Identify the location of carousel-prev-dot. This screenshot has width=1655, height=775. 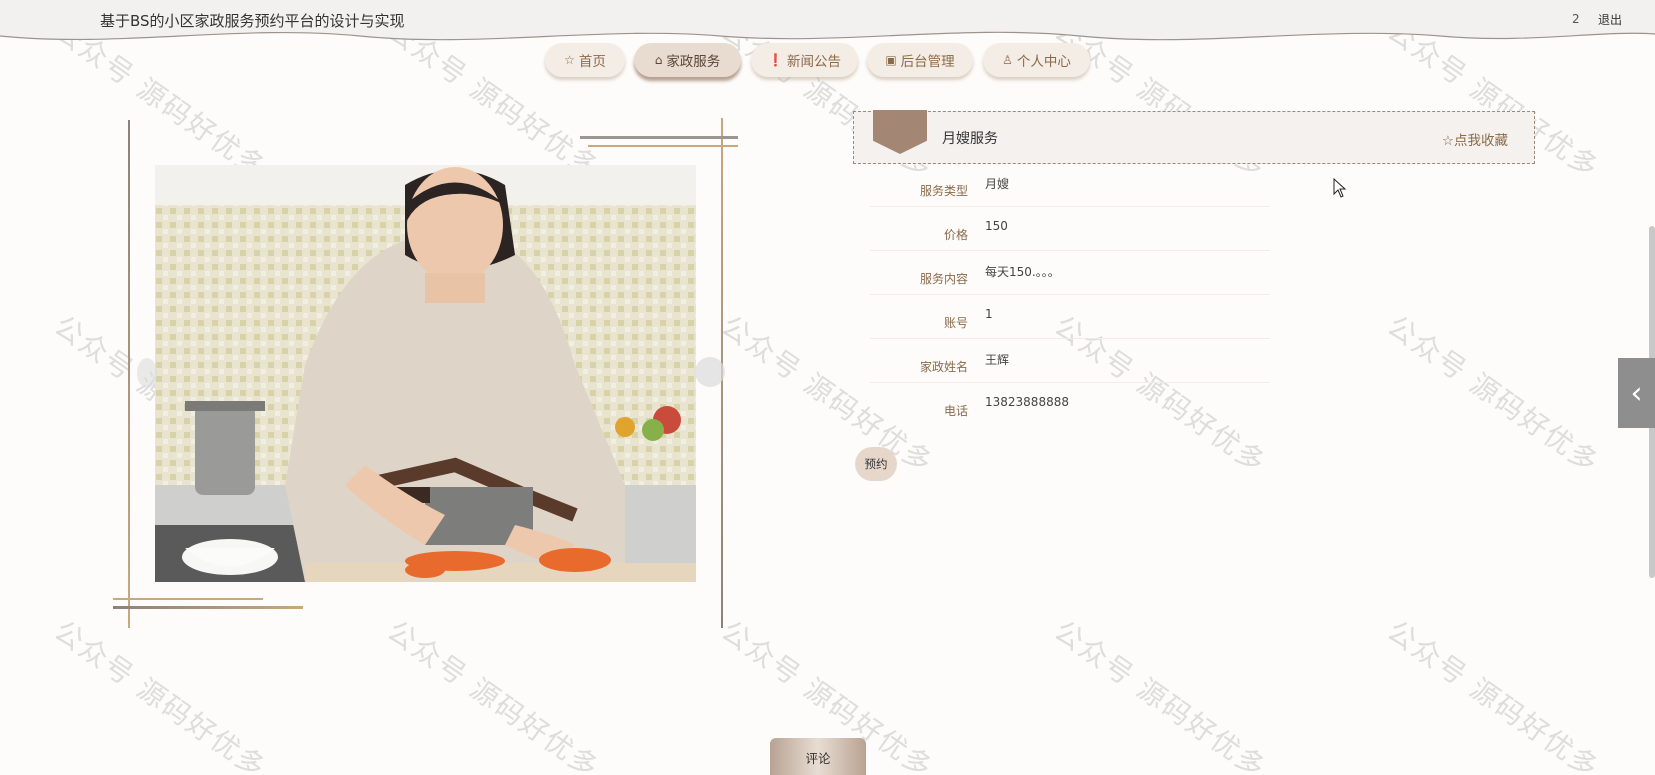
(147, 373).